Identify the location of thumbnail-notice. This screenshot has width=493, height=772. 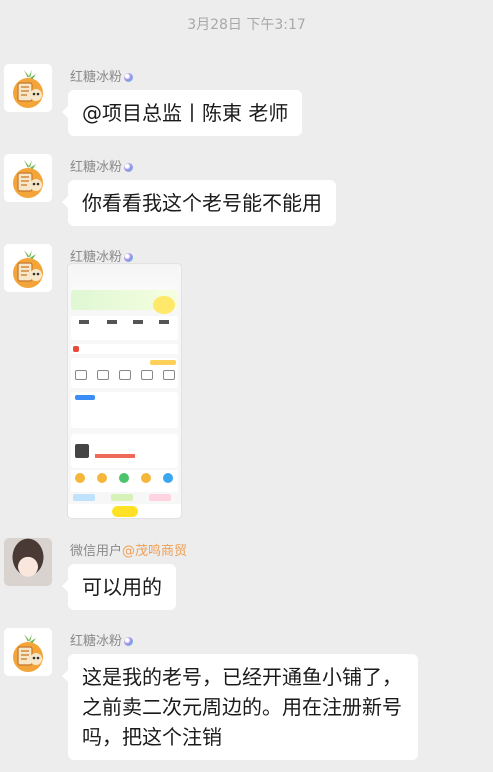
(124, 349).